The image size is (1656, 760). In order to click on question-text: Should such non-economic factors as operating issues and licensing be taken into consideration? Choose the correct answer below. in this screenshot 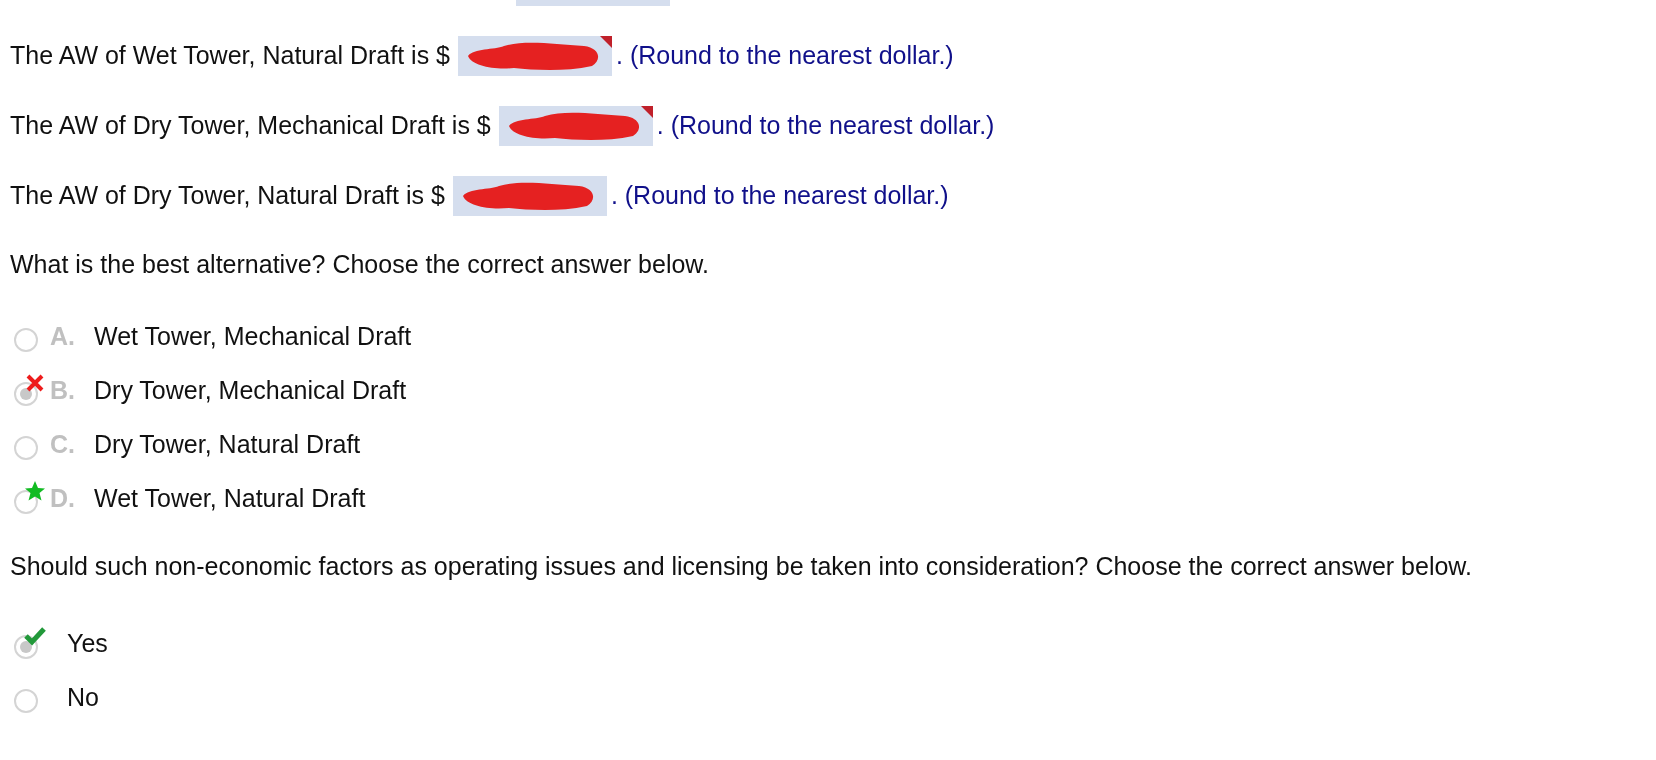, I will do `click(741, 566)`.